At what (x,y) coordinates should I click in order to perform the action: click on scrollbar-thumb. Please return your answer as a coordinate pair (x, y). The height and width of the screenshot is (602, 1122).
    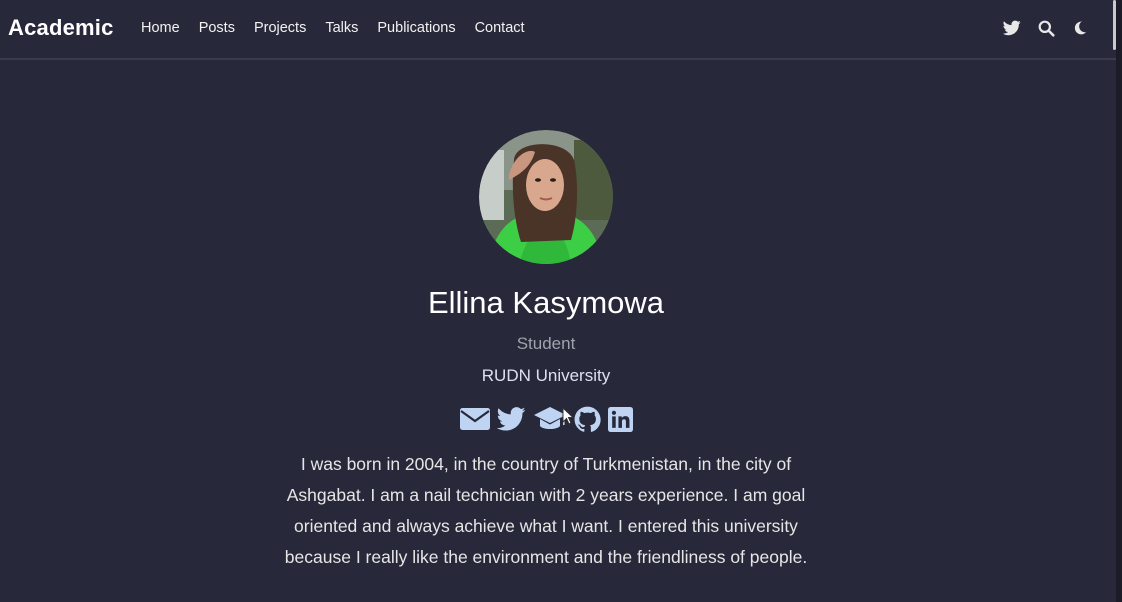
    Looking at the image, I should click on (1114, 25).